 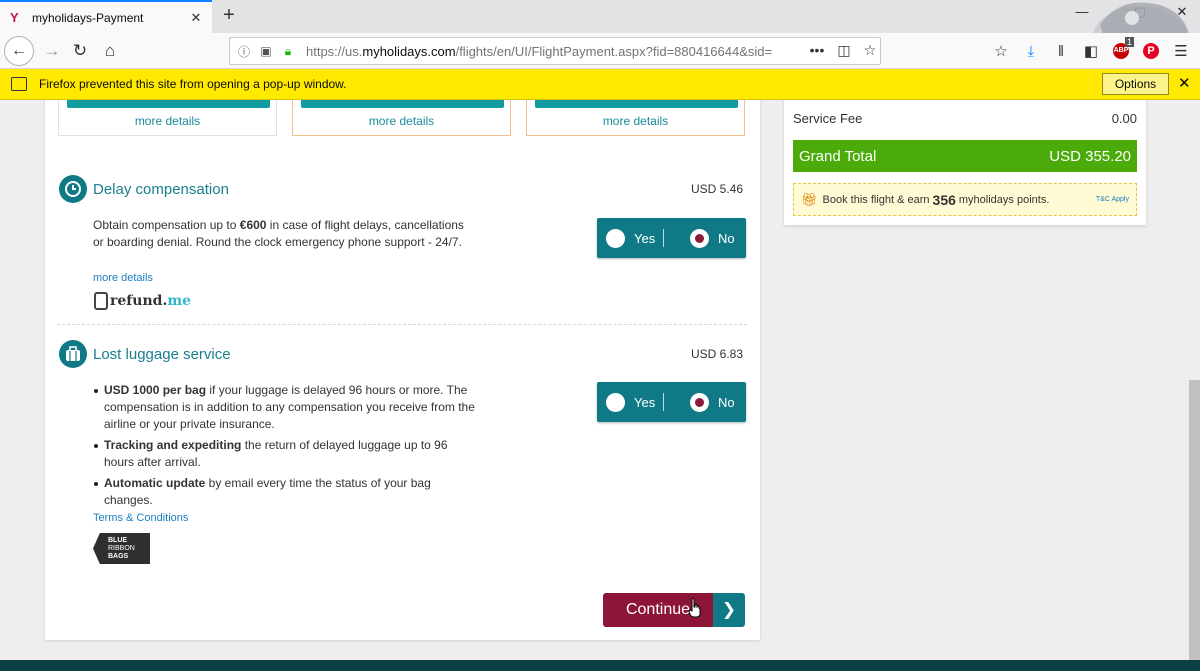 I want to click on continue-button: Continue ❯, so click(x=674, y=610).